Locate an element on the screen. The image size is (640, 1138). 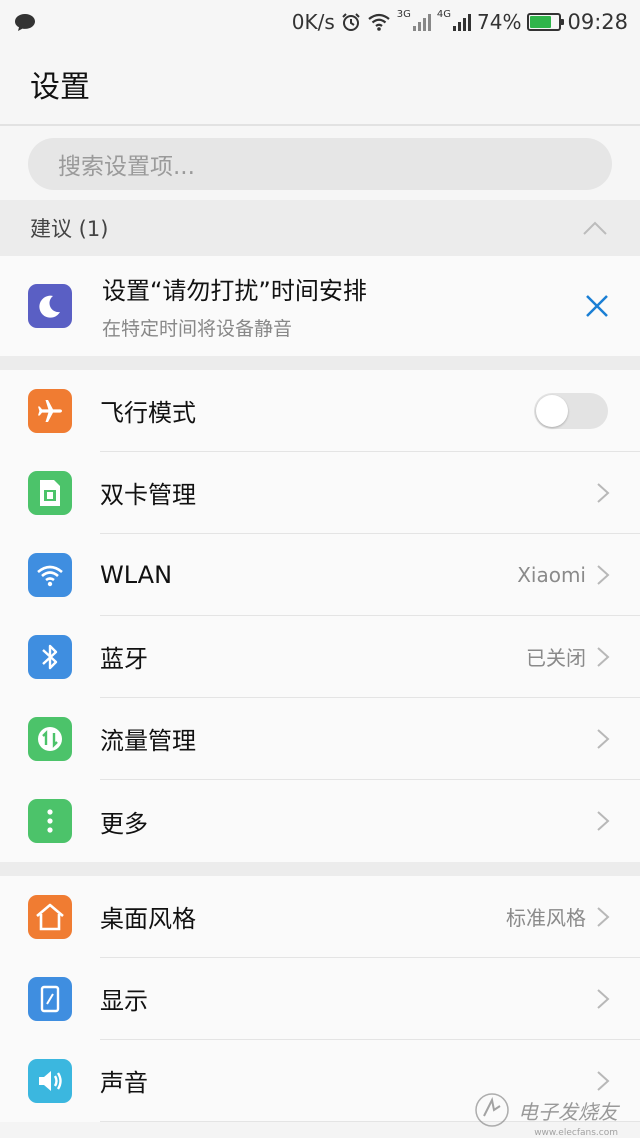
airplane-mode-toggle is located at coordinates (571, 410).